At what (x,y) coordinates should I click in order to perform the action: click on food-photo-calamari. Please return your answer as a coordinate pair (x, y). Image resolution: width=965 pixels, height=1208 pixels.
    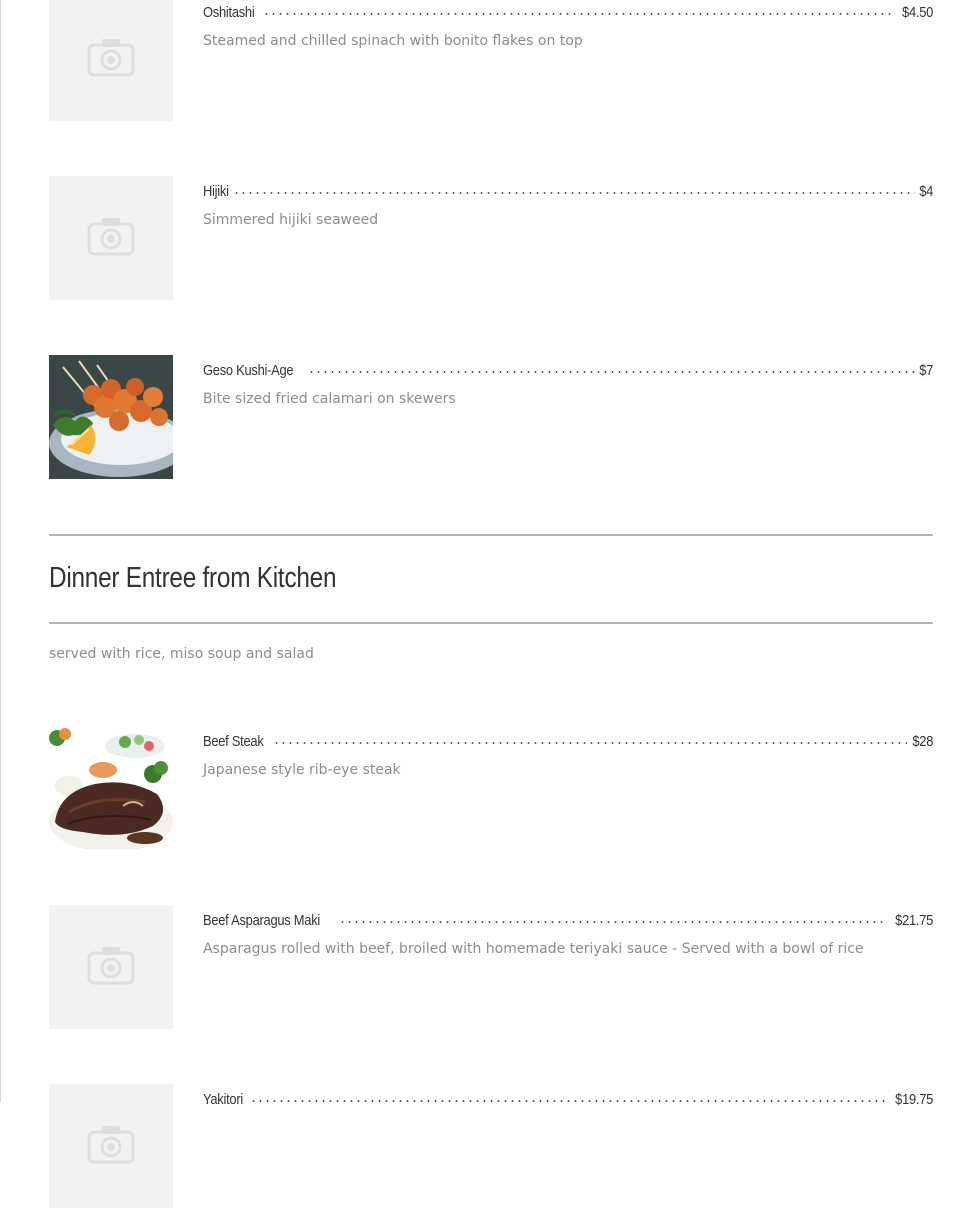
    Looking at the image, I should click on (111, 417).